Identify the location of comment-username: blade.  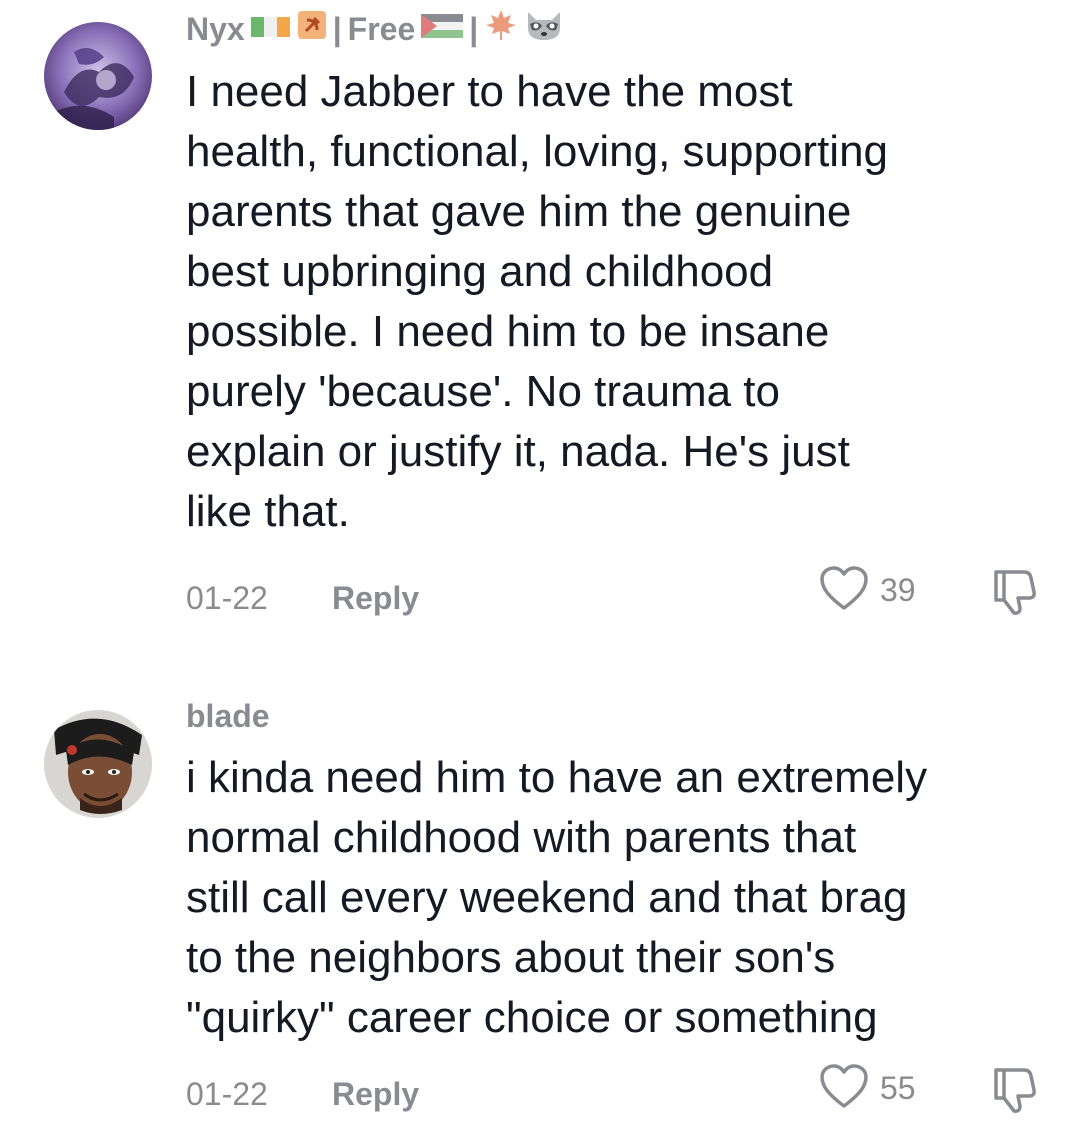
(228, 716).